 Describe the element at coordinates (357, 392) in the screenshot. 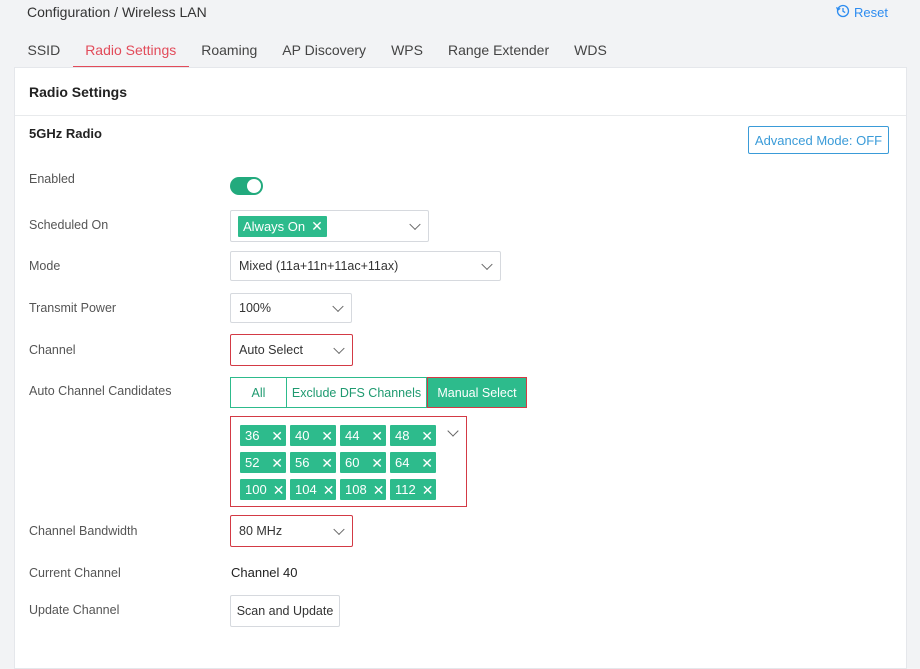

I see `seg-exclude-dfs-button: Exclude DFS Channels` at that location.